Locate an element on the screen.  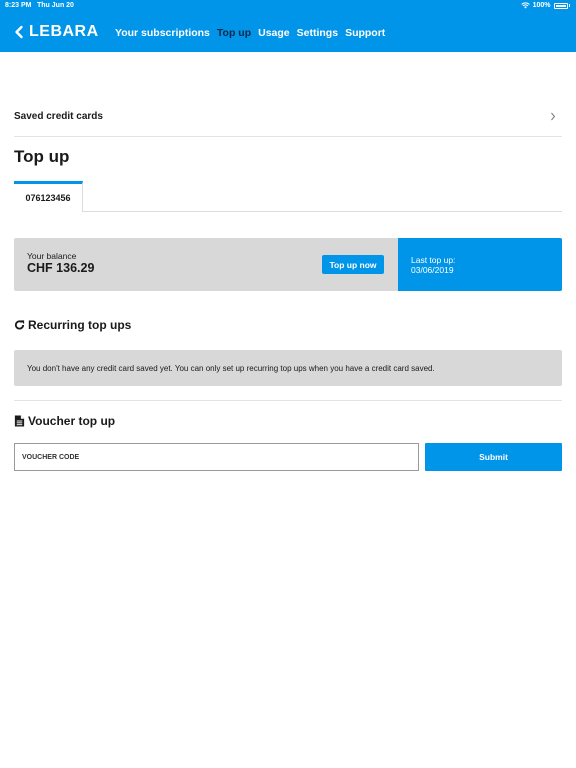
saved-credit-cards-label: Saved credit cards is located at coordinates (58, 116).